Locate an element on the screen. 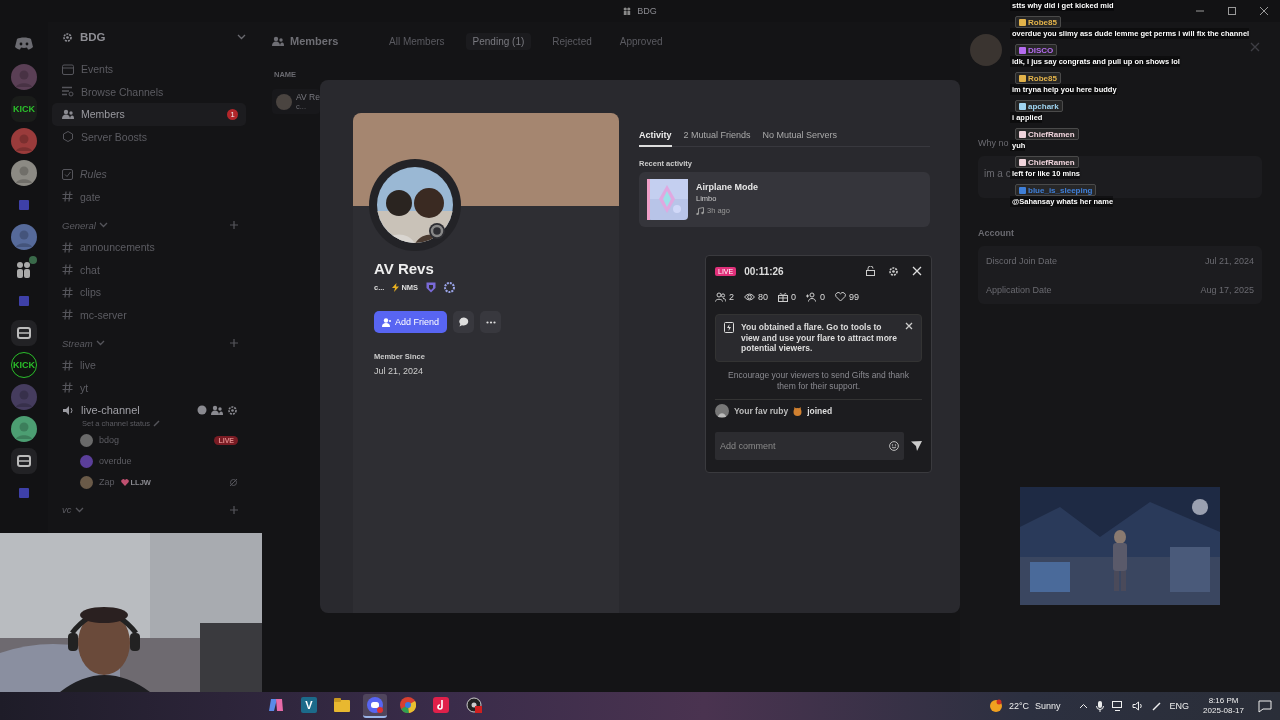 Image resolution: width=1280 pixels, height=720 pixels. category-name: Stream is located at coordinates (77, 343).